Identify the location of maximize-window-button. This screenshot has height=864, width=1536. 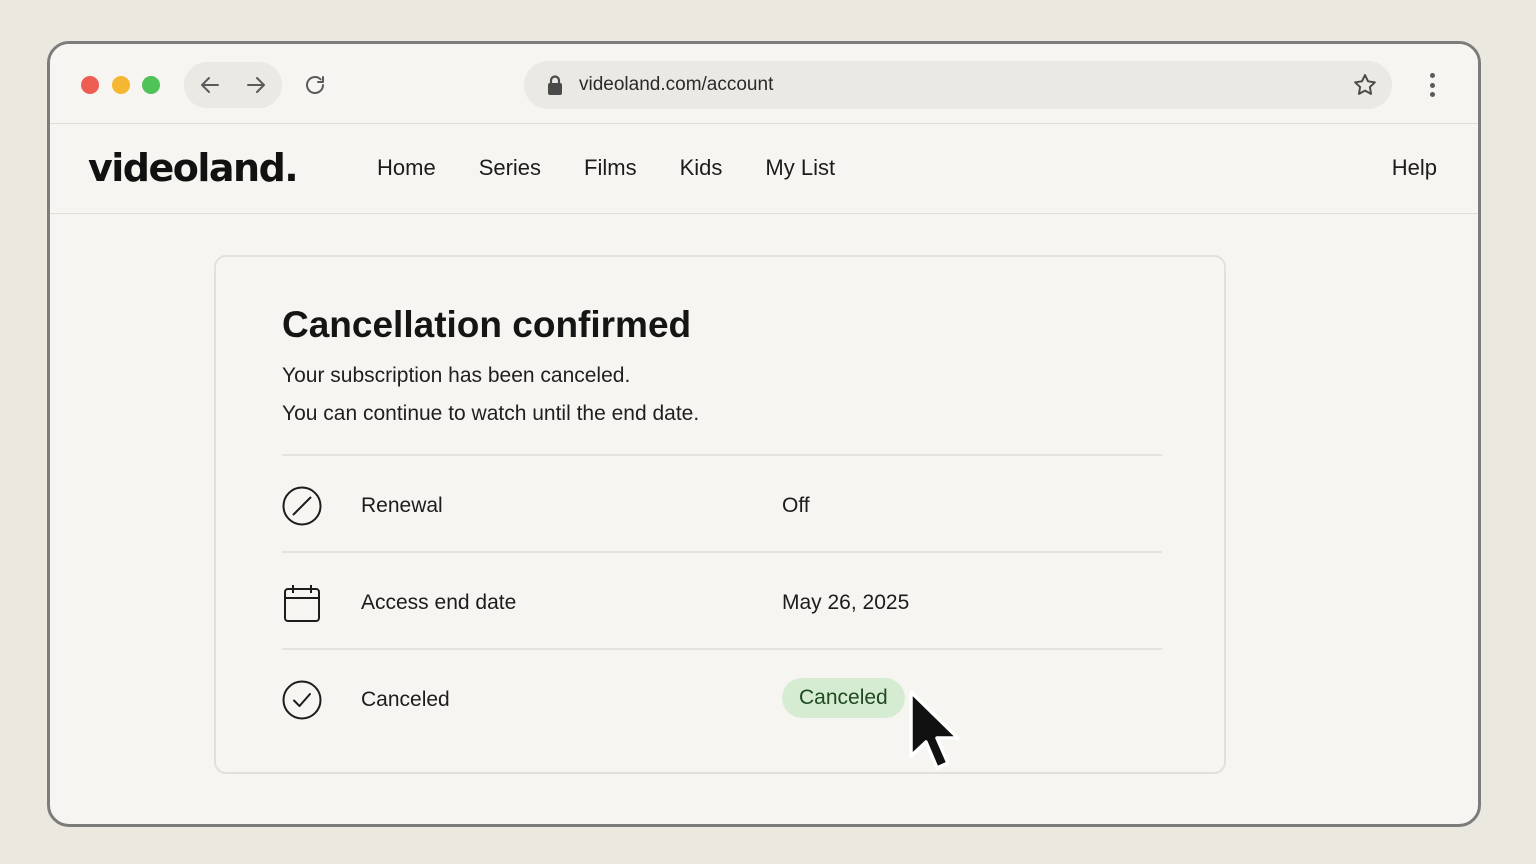
(151, 85).